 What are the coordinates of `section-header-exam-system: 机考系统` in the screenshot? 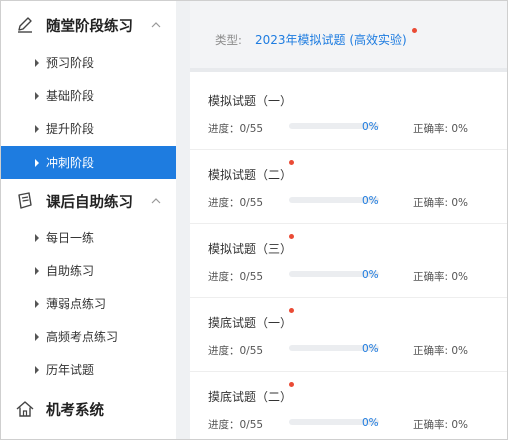 It's located at (88, 409).